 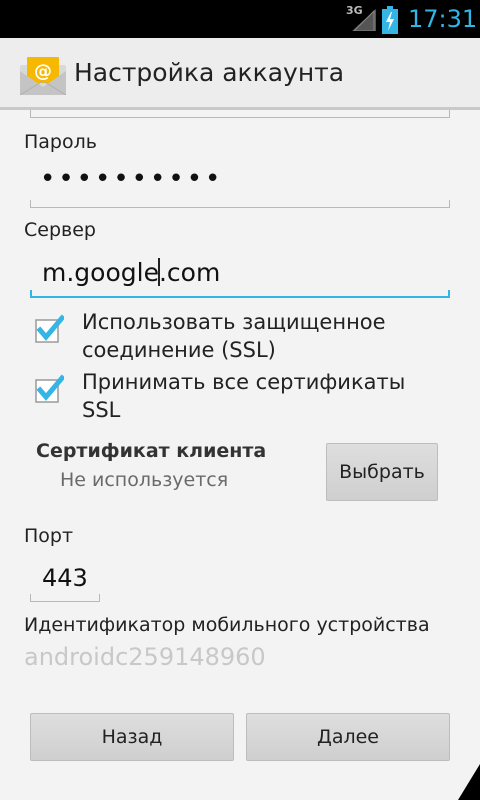 I want to click on password-value: ••••••••••, so click(x=132, y=179).